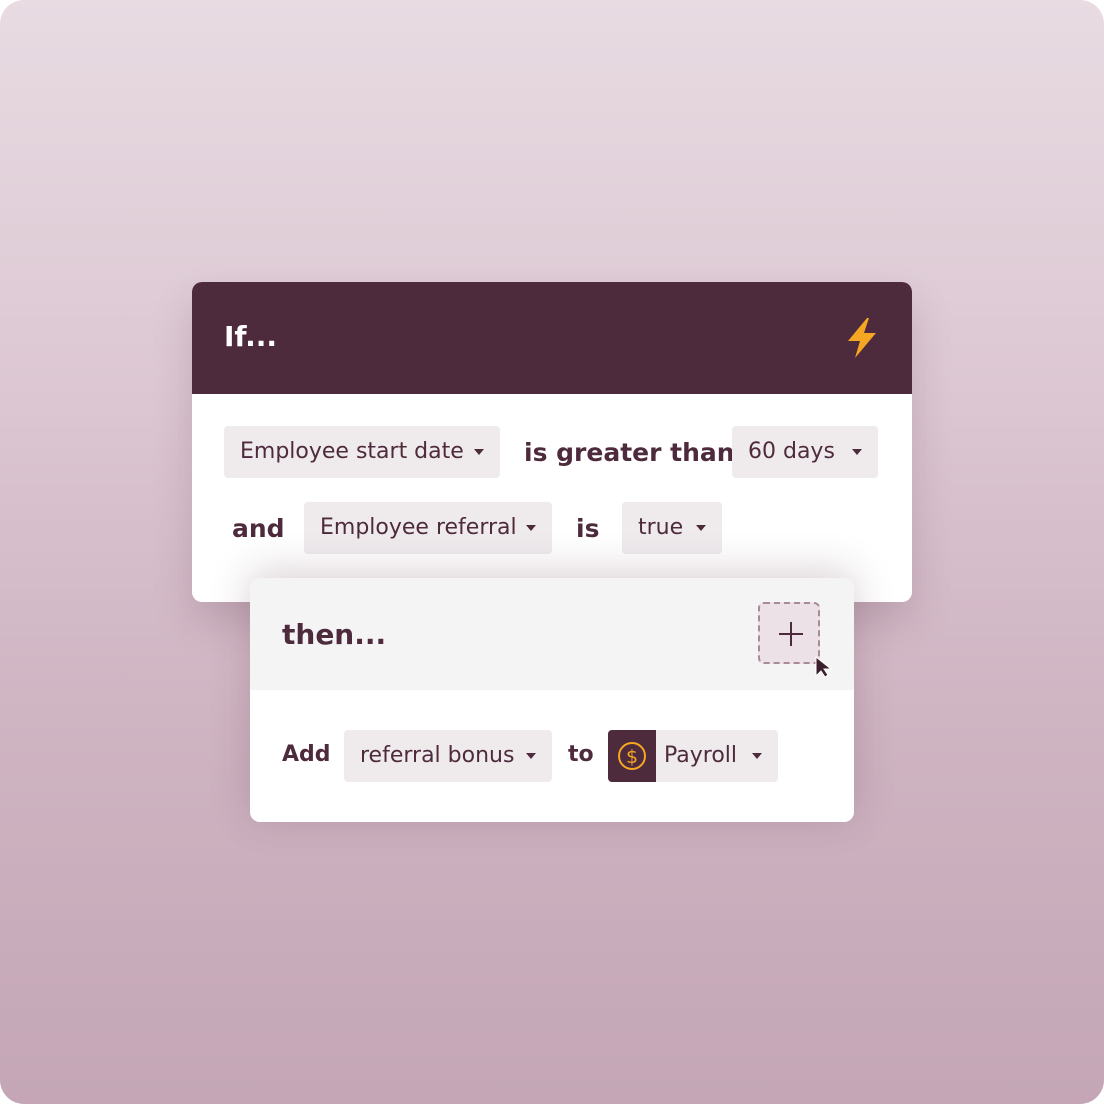  I want to click on dollar-coin-icon: $, so click(632, 756).